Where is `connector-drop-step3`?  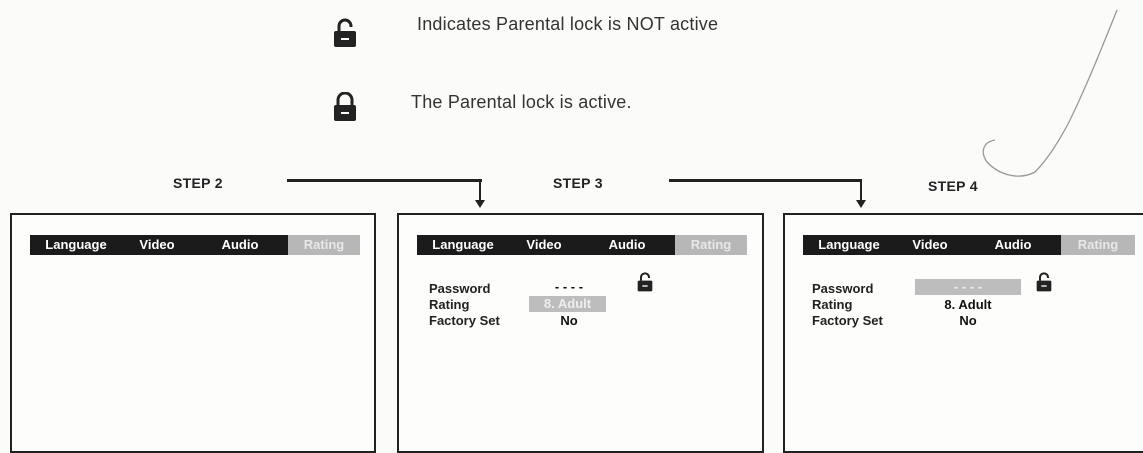 connector-drop-step3 is located at coordinates (480, 190).